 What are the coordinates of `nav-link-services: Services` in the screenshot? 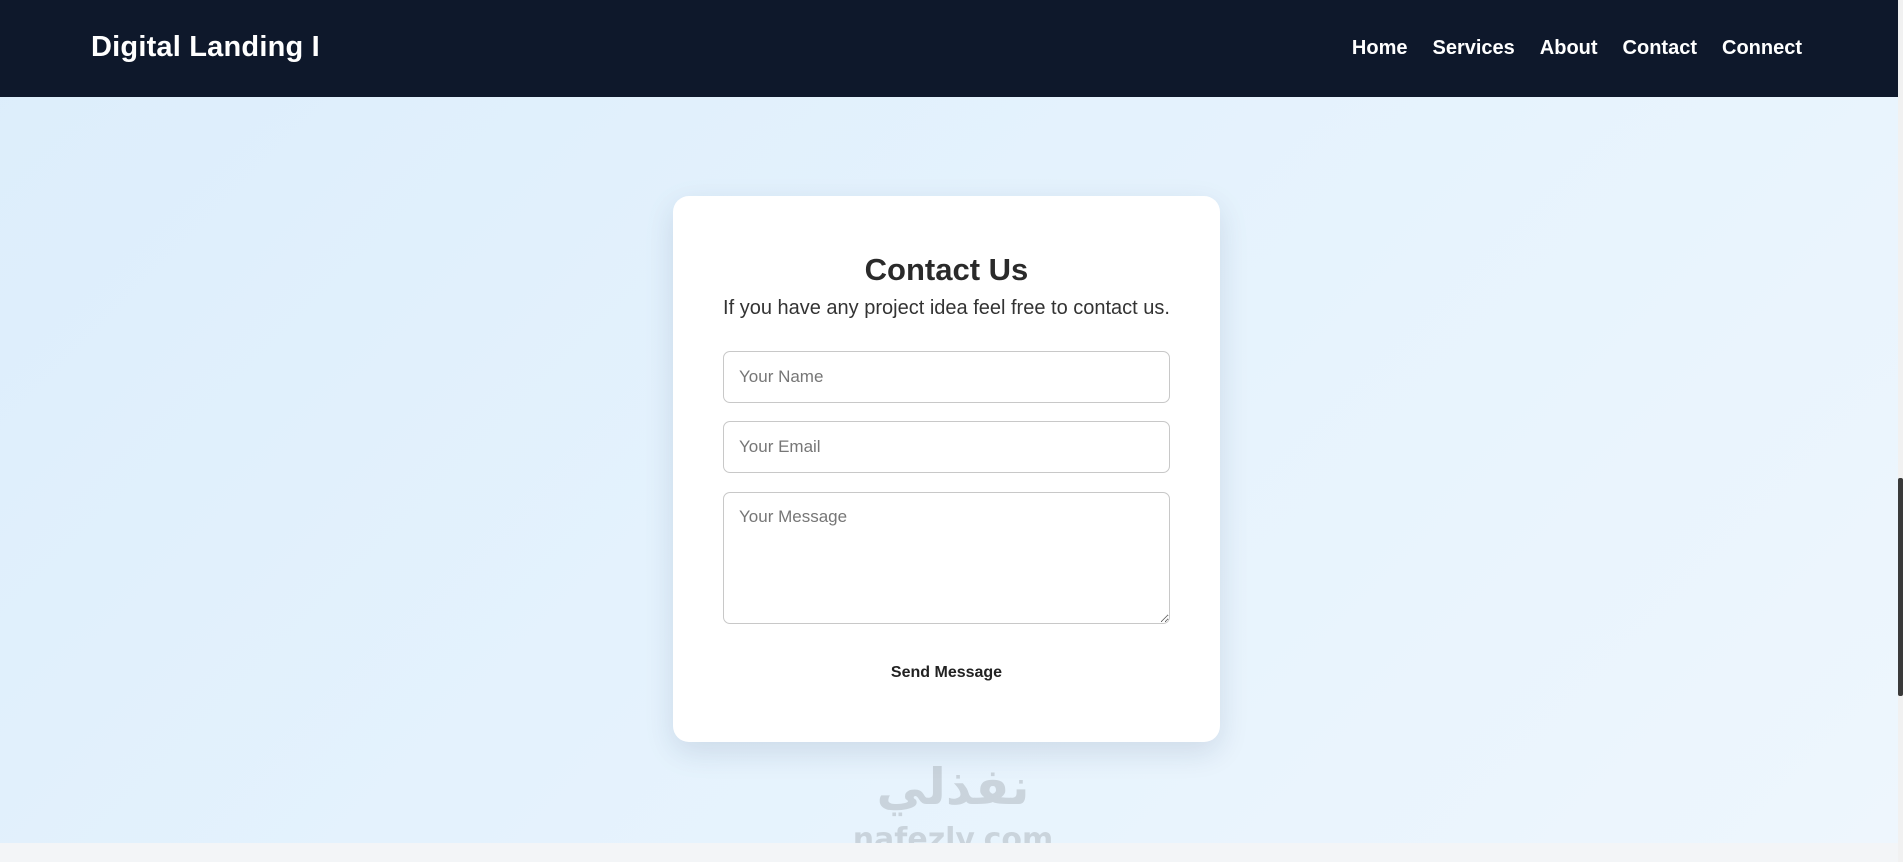 It's located at (1473, 48).